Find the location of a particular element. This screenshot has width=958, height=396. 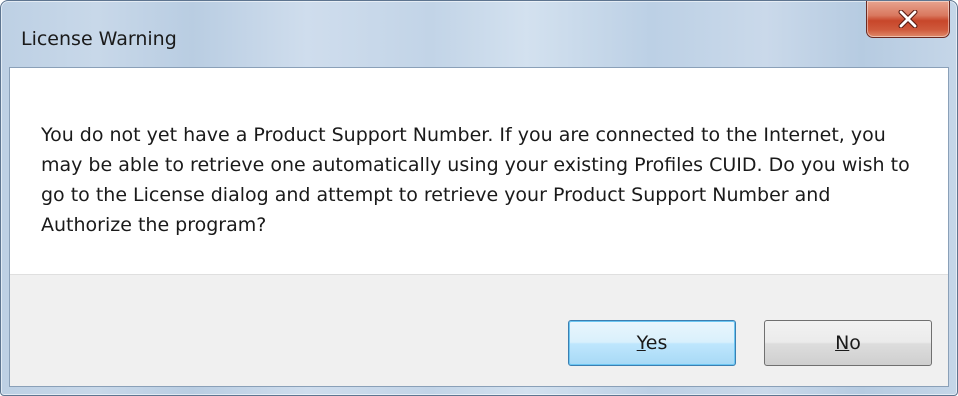

no-label-rest: o is located at coordinates (855, 343).